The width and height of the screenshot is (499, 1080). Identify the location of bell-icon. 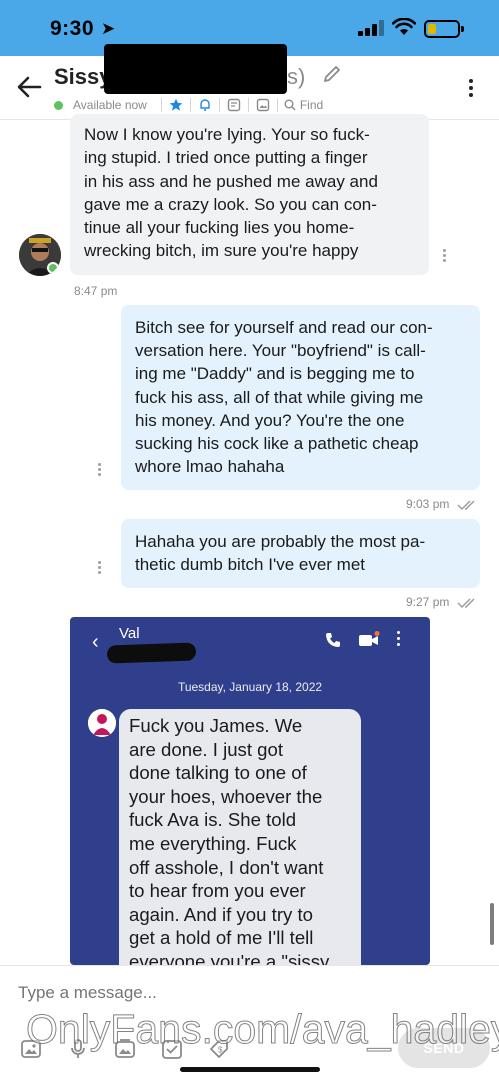
(205, 105).